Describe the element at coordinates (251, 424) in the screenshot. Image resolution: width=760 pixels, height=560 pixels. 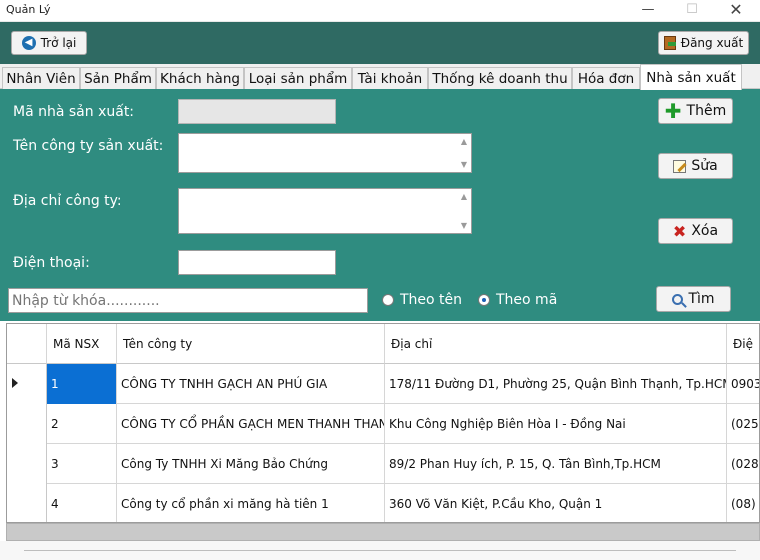
I see `cell-ten: CÔNG TY CỔ PHẦN GẠCH MEN THANH THANH` at that location.